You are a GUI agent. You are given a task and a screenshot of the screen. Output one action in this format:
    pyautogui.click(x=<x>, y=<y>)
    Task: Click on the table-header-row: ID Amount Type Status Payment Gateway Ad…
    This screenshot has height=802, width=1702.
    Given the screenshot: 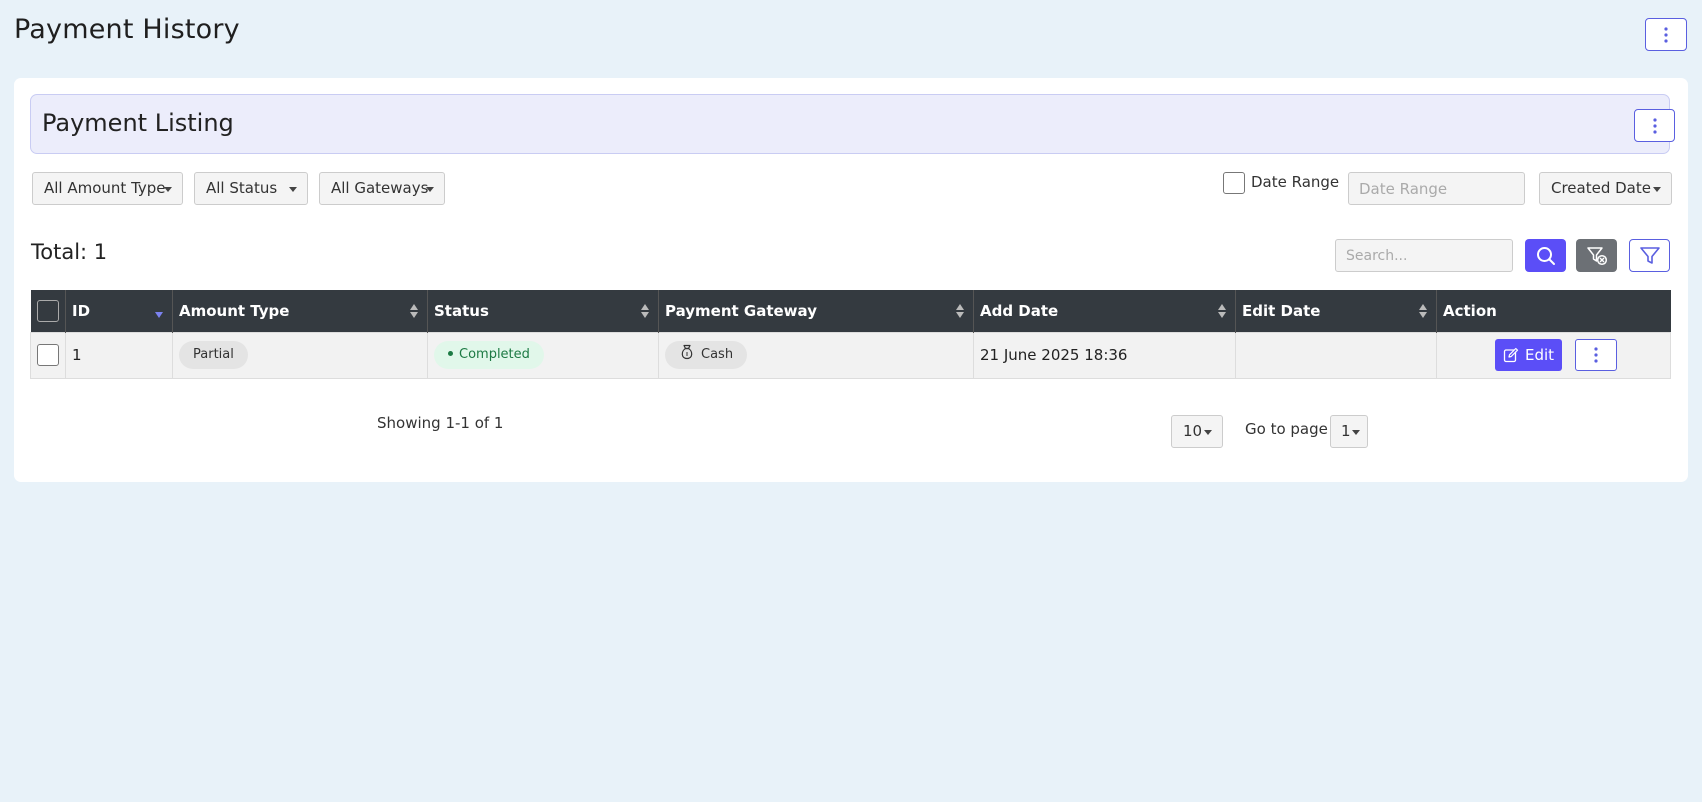 What is the action you would take?
    pyautogui.click(x=850, y=311)
    